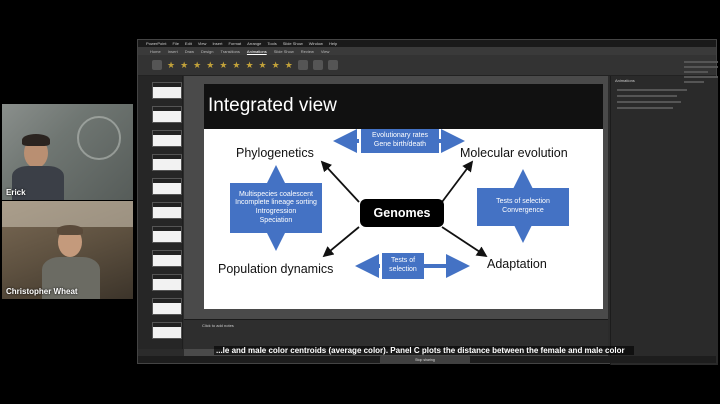  Describe the element at coordinates (217, 43) in the screenshot. I see `menu-item: Insert` at that location.